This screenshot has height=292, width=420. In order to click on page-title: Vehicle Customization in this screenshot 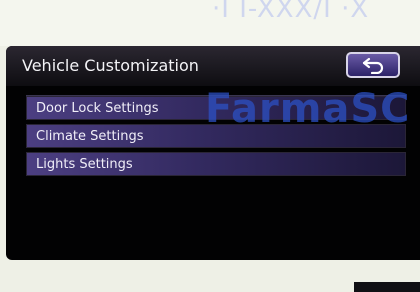, I will do `click(110, 65)`.